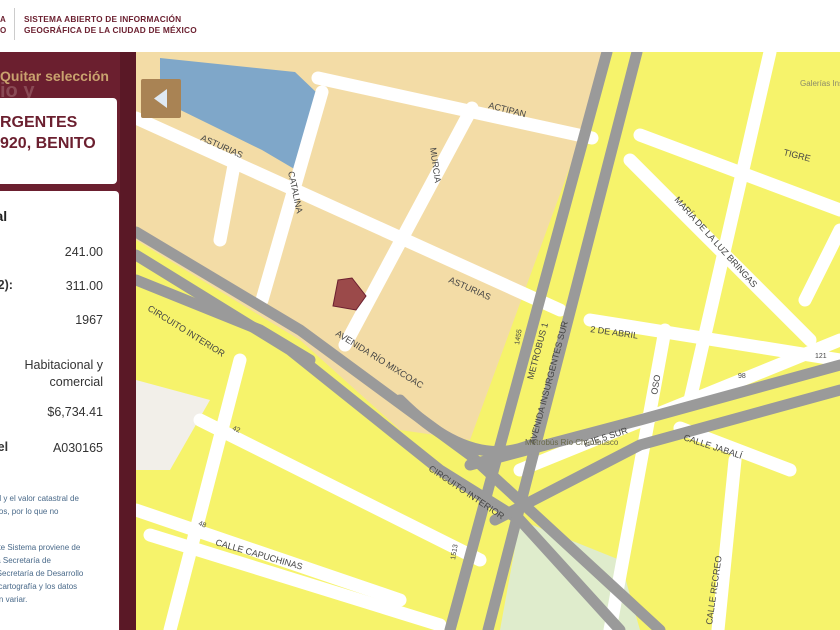  Describe the element at coordinates (821, 356) in the screenshot. I see `address-number: 121` at that location.